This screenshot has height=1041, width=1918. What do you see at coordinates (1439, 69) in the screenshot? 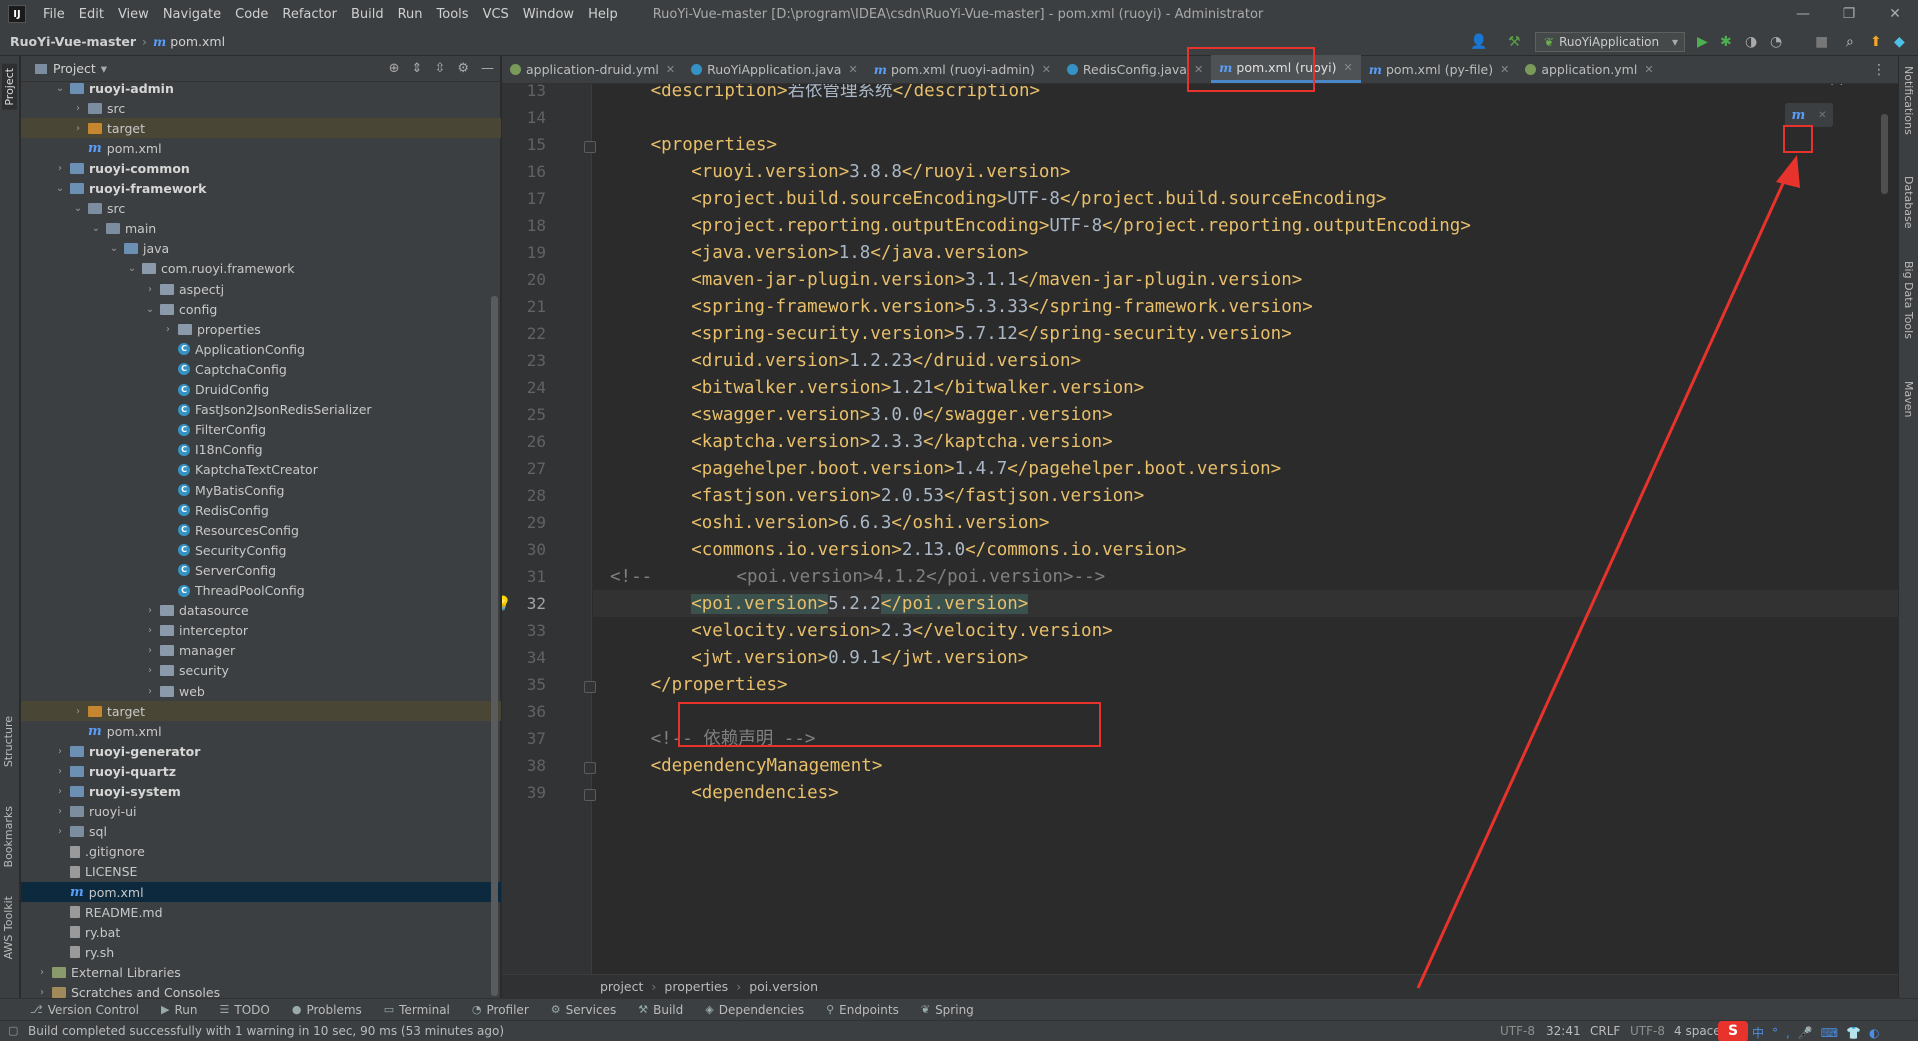
I see `editor-tab: m pom.xml (py-file) ✕` at bounding box center [1439, 69].